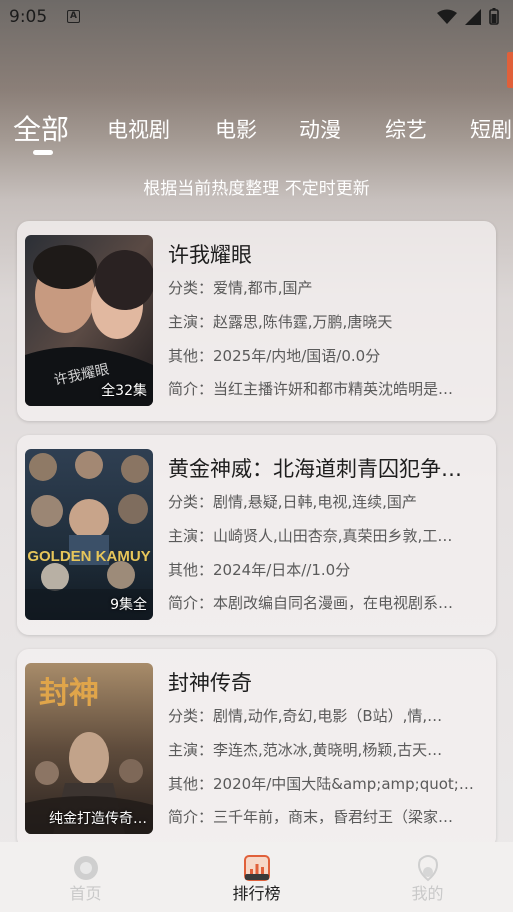  I want to click on status-bar: 9:05 A, so click(256, 17).